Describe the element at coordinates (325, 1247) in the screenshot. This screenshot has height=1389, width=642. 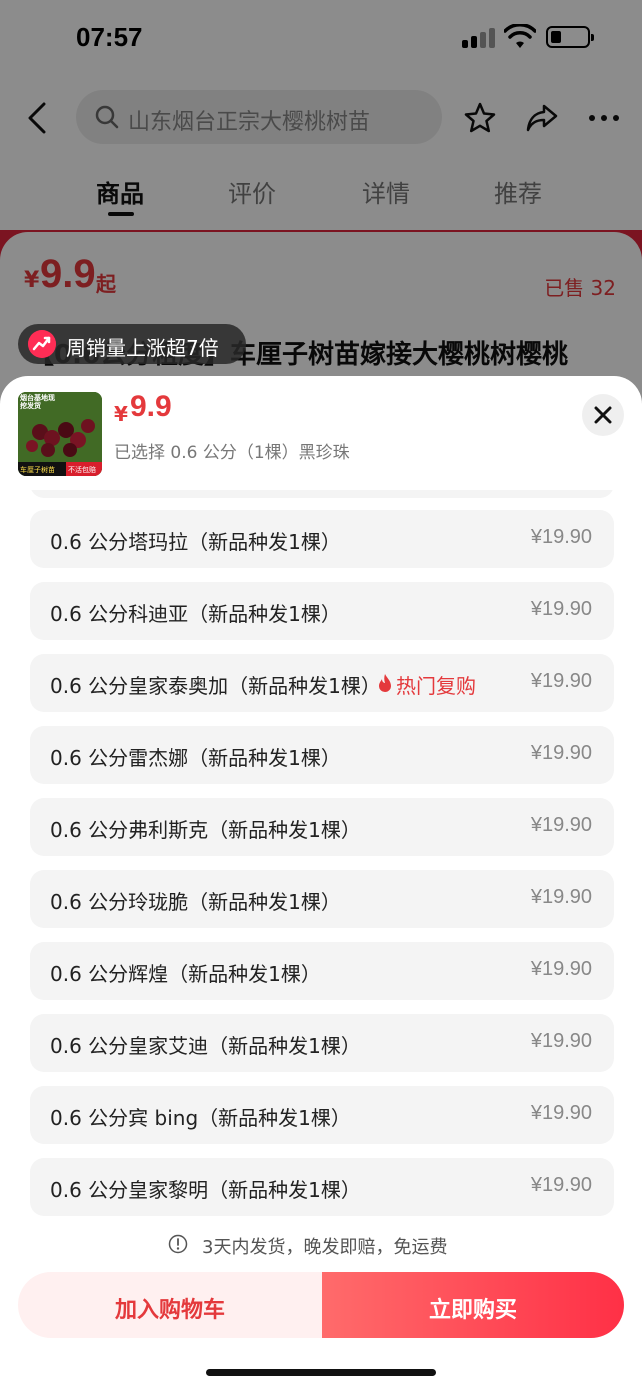
I see `delivery-notice-text: 3天内发货，晚发即赔，免运费` at that location.